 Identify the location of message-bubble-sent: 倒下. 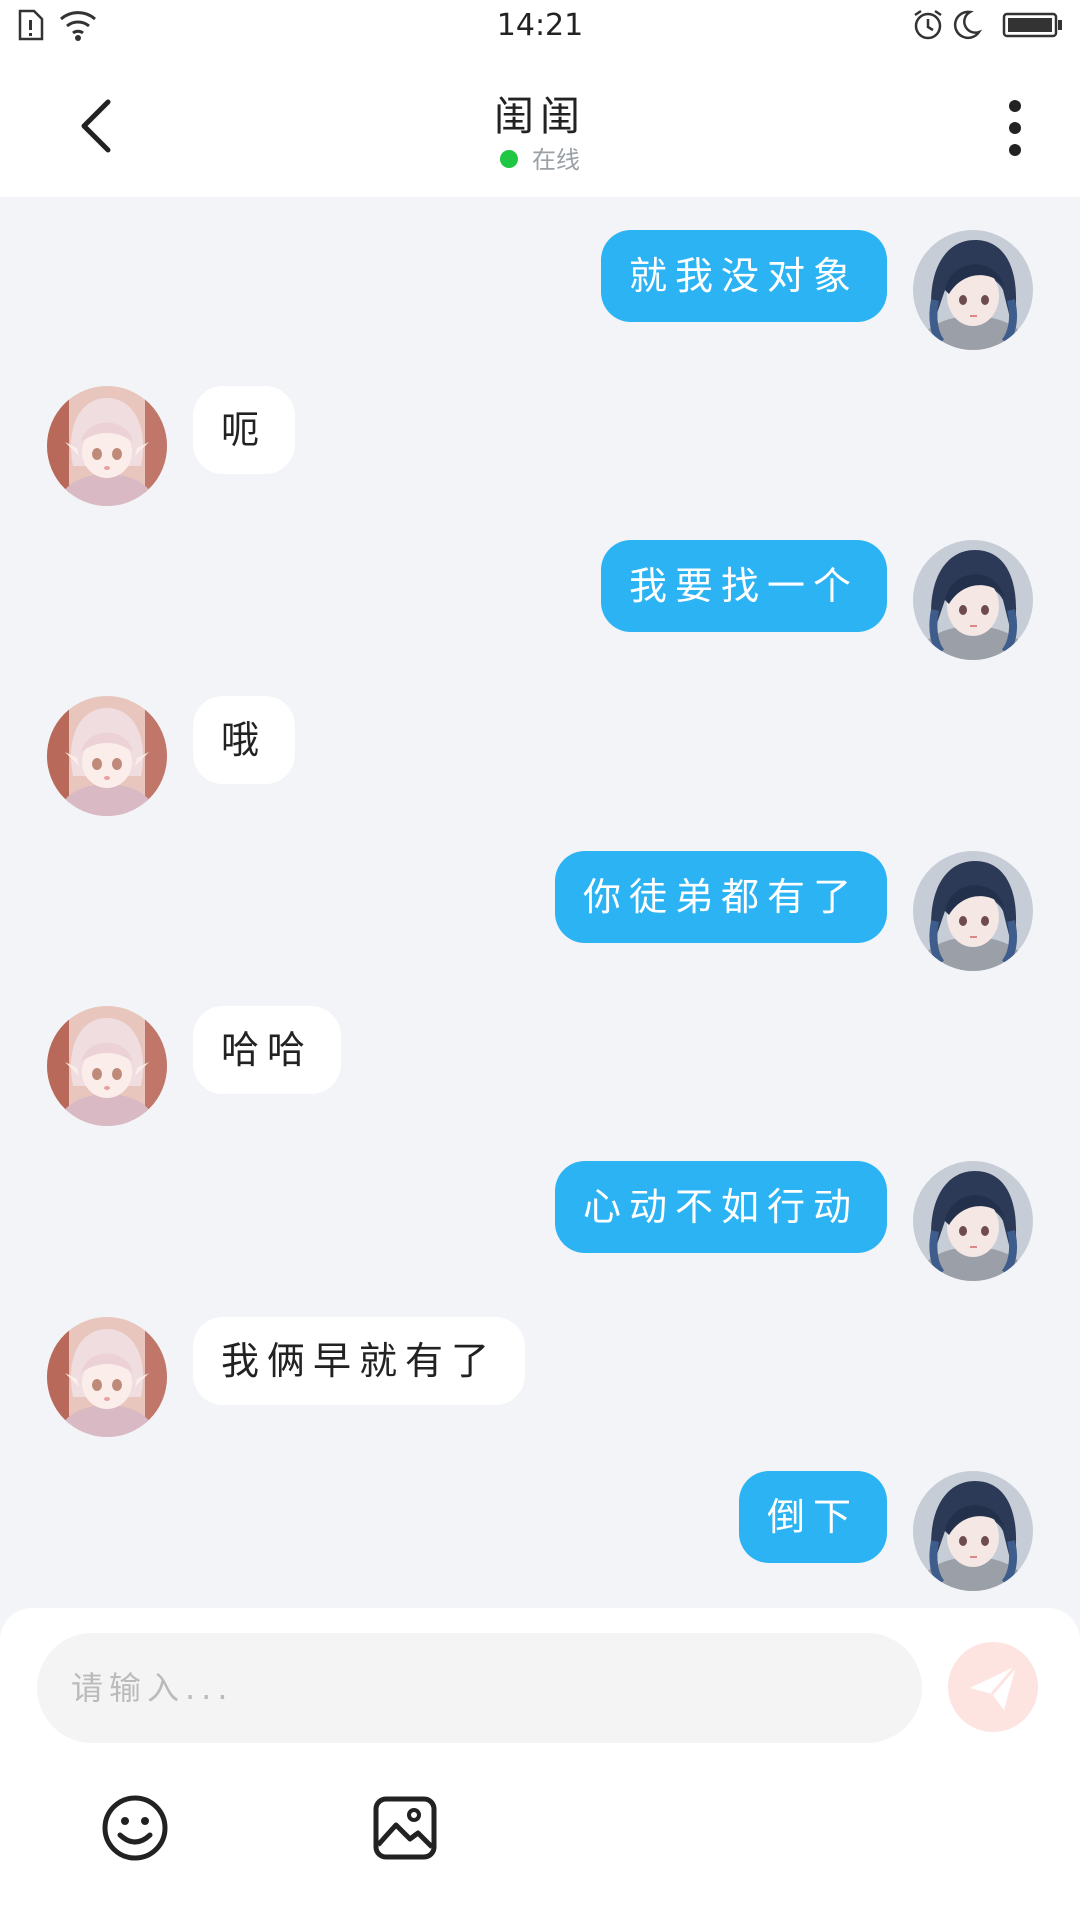
(812, 1517).